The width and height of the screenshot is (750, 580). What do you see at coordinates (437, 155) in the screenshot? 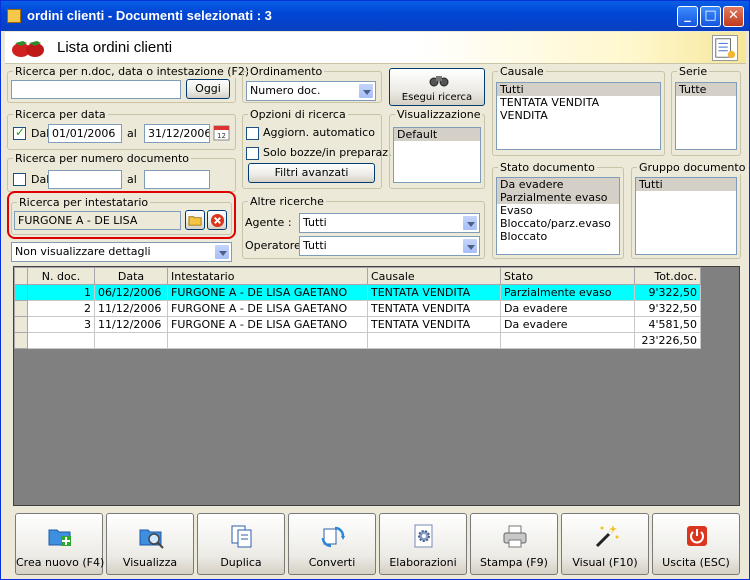
I see `visualizzazione-listbox: Default` at bounding box center [437, 155].